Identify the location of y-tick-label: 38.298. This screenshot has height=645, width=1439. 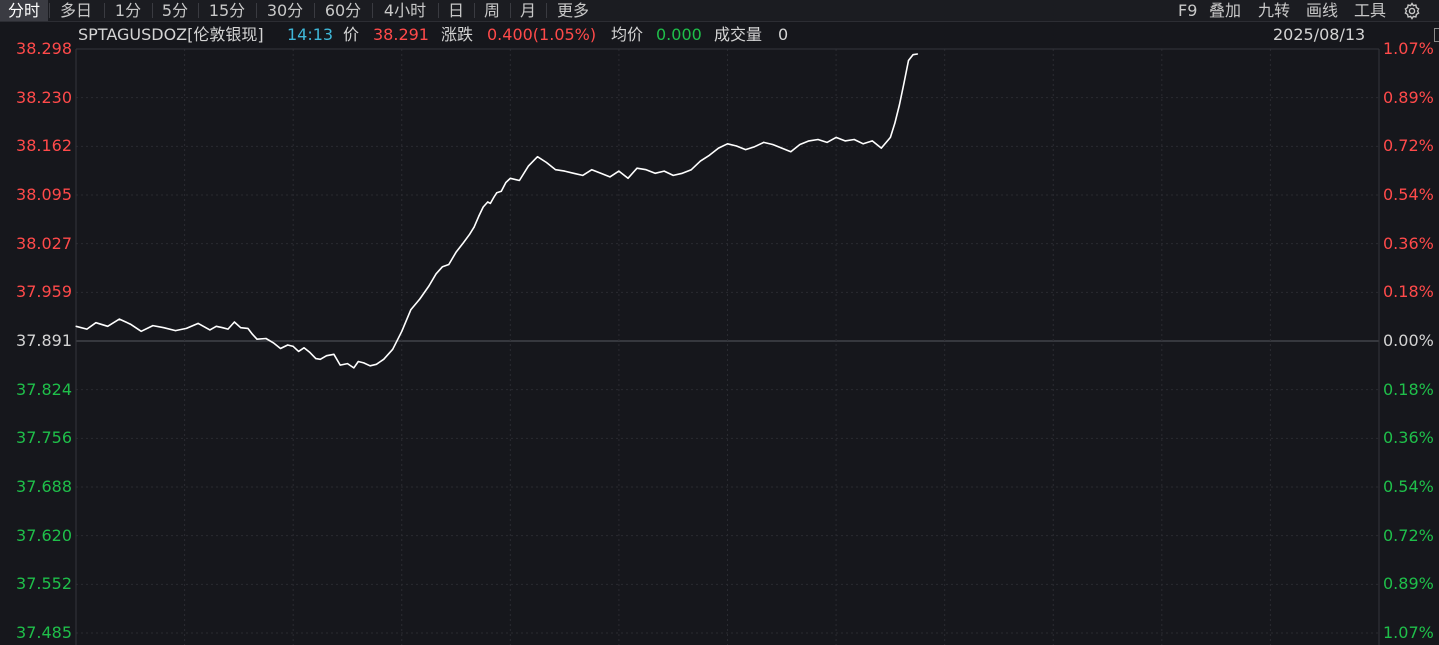
(44, 48).